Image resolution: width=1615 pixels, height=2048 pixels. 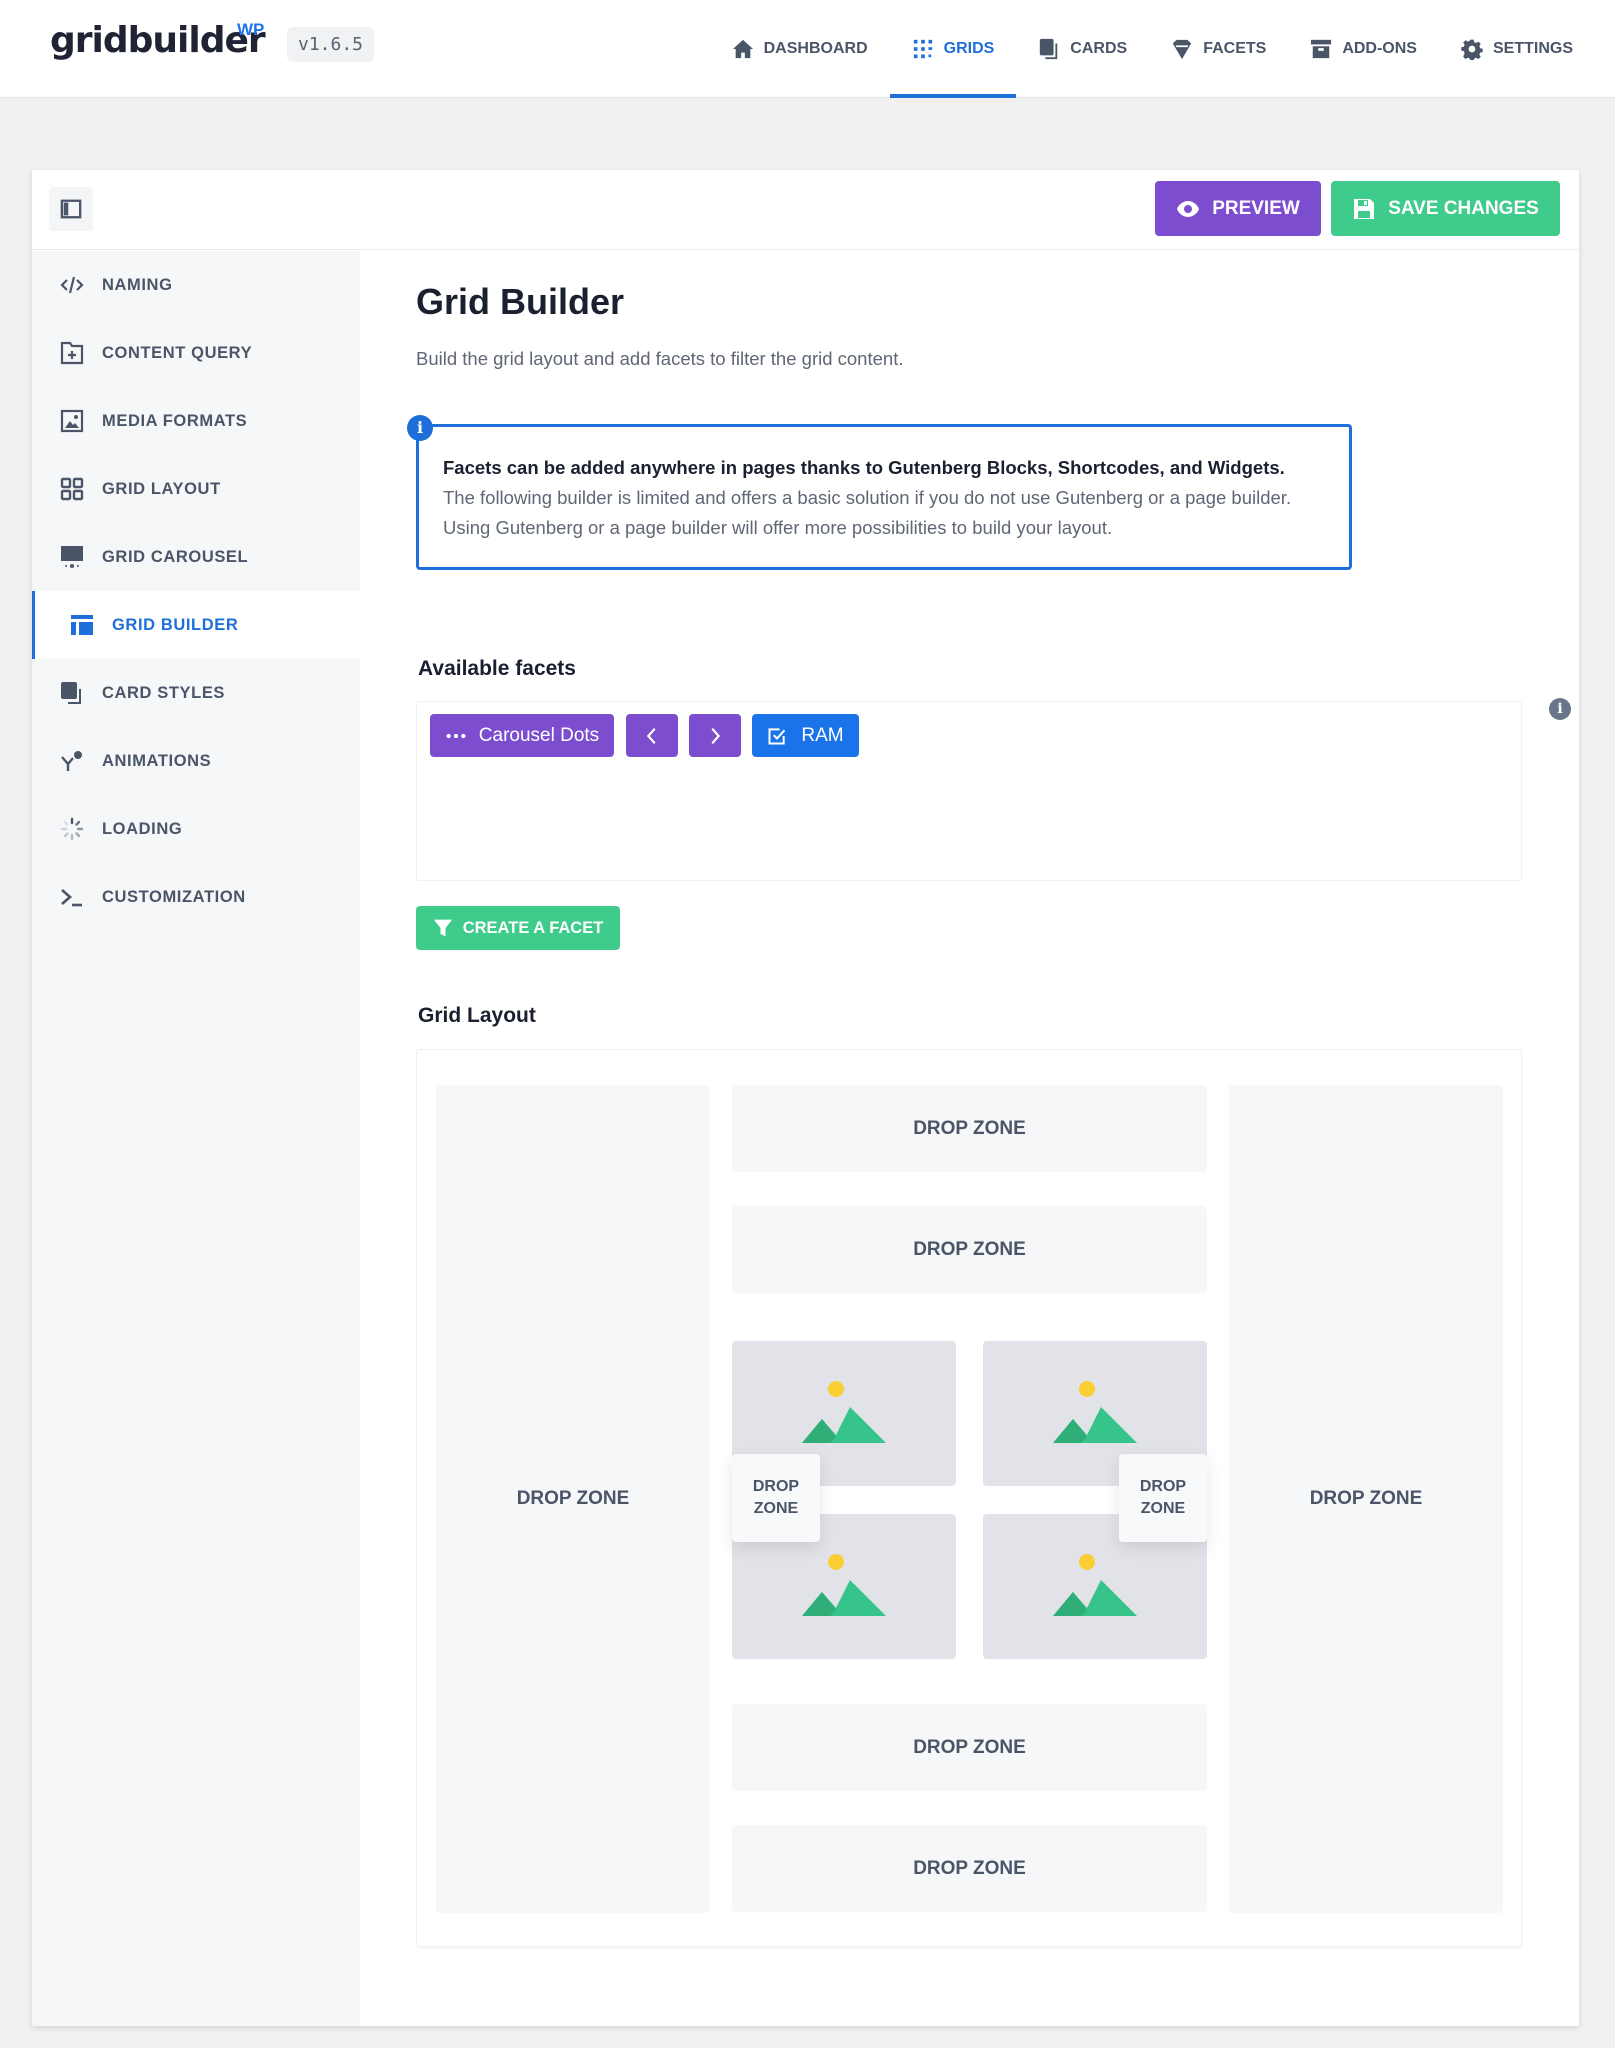 What do you see at coordinates (331, 44) in the screenshot?
I see `version-badge: v1.6.5` at bounding box center [331, 44].